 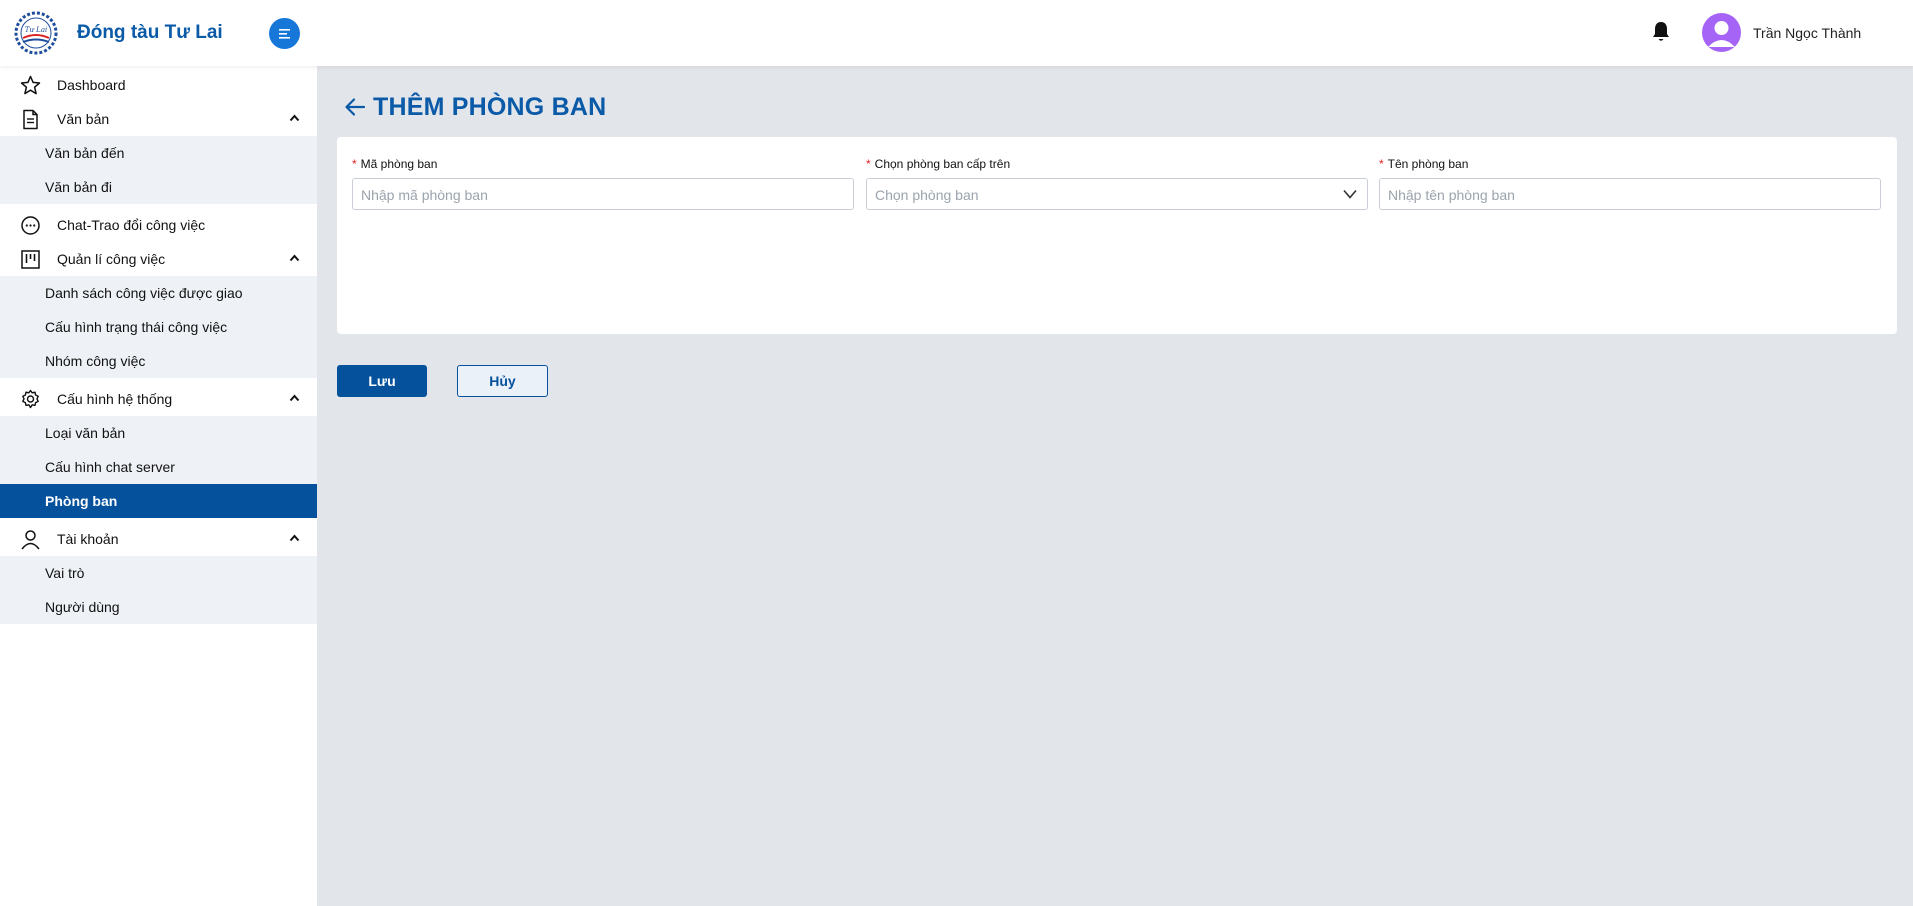 What do you see at coordinates (1117, 165) in the screenshot?
I see `field-label: * Chọn phòng ban cấp trên` at bounding box center [1117, 165].